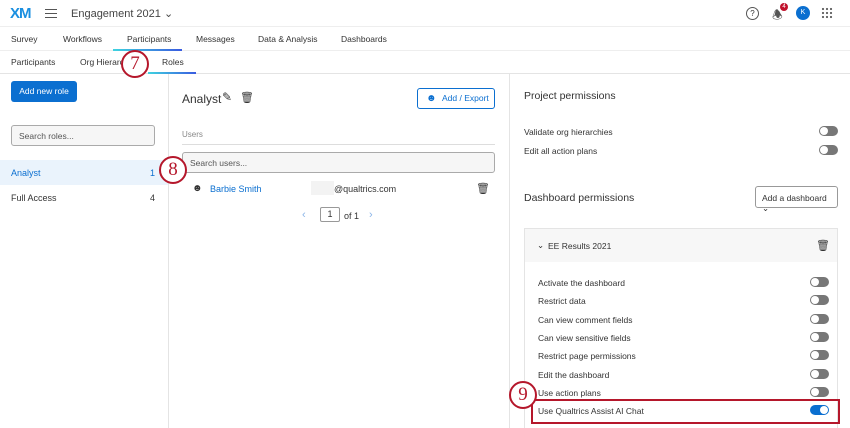 The width and height of the screenshot is (850, 428). I want to click on remove-user-icon: 🗑, so click(483, 188).